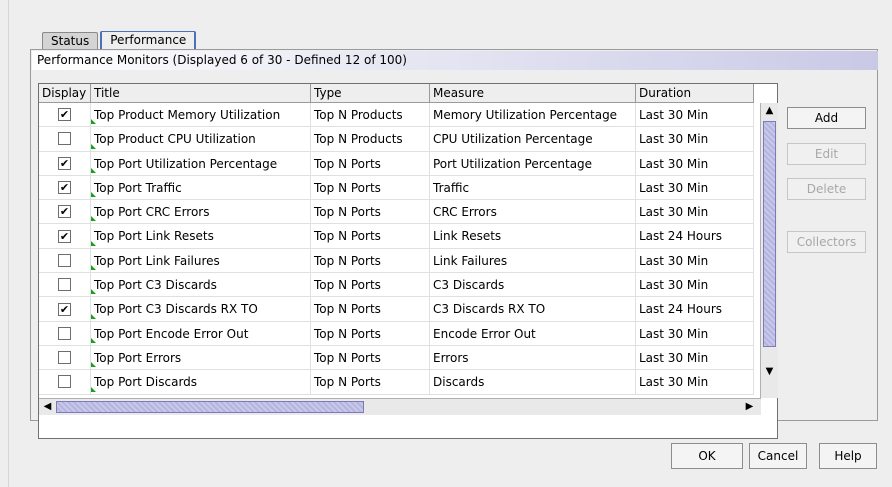  Describe the element at coordinates (201, 261) in the screenshot. I see `cell-title: Top Port Link Failures` at that location.